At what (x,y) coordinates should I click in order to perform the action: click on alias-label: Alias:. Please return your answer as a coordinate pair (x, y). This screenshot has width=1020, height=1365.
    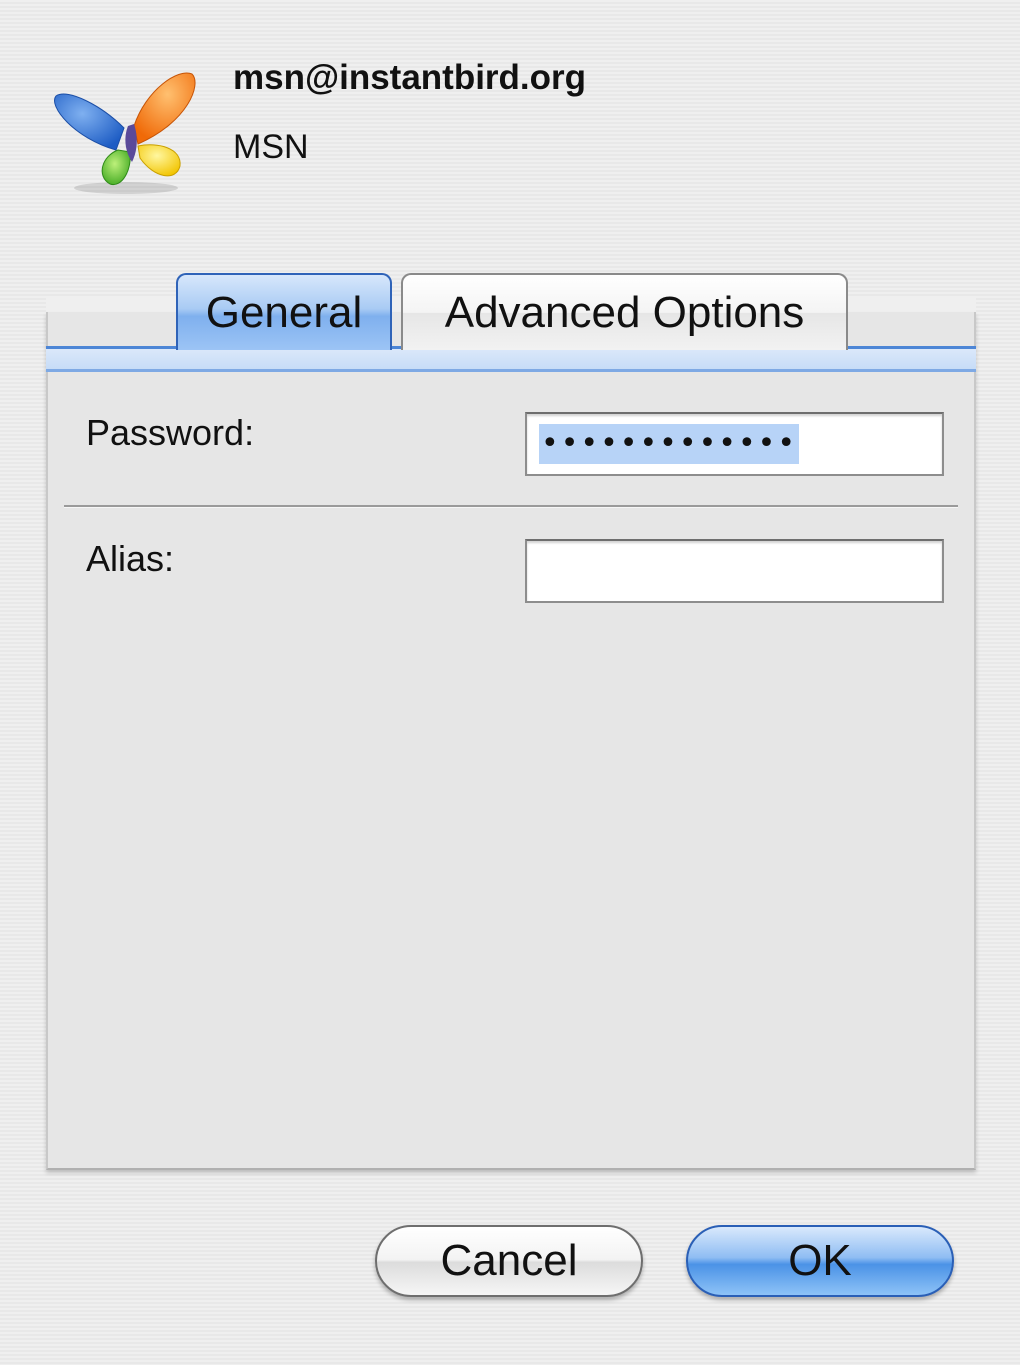
    Looking at the image, I should click on (130, 558).